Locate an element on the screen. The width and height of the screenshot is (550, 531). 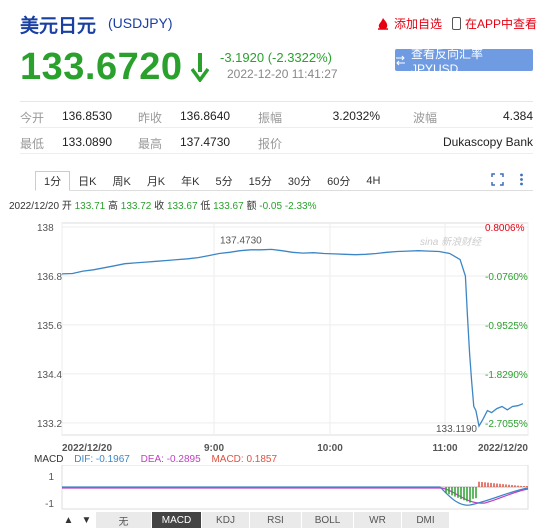
macd-tick: -1 is located at coordinates (49, 504).